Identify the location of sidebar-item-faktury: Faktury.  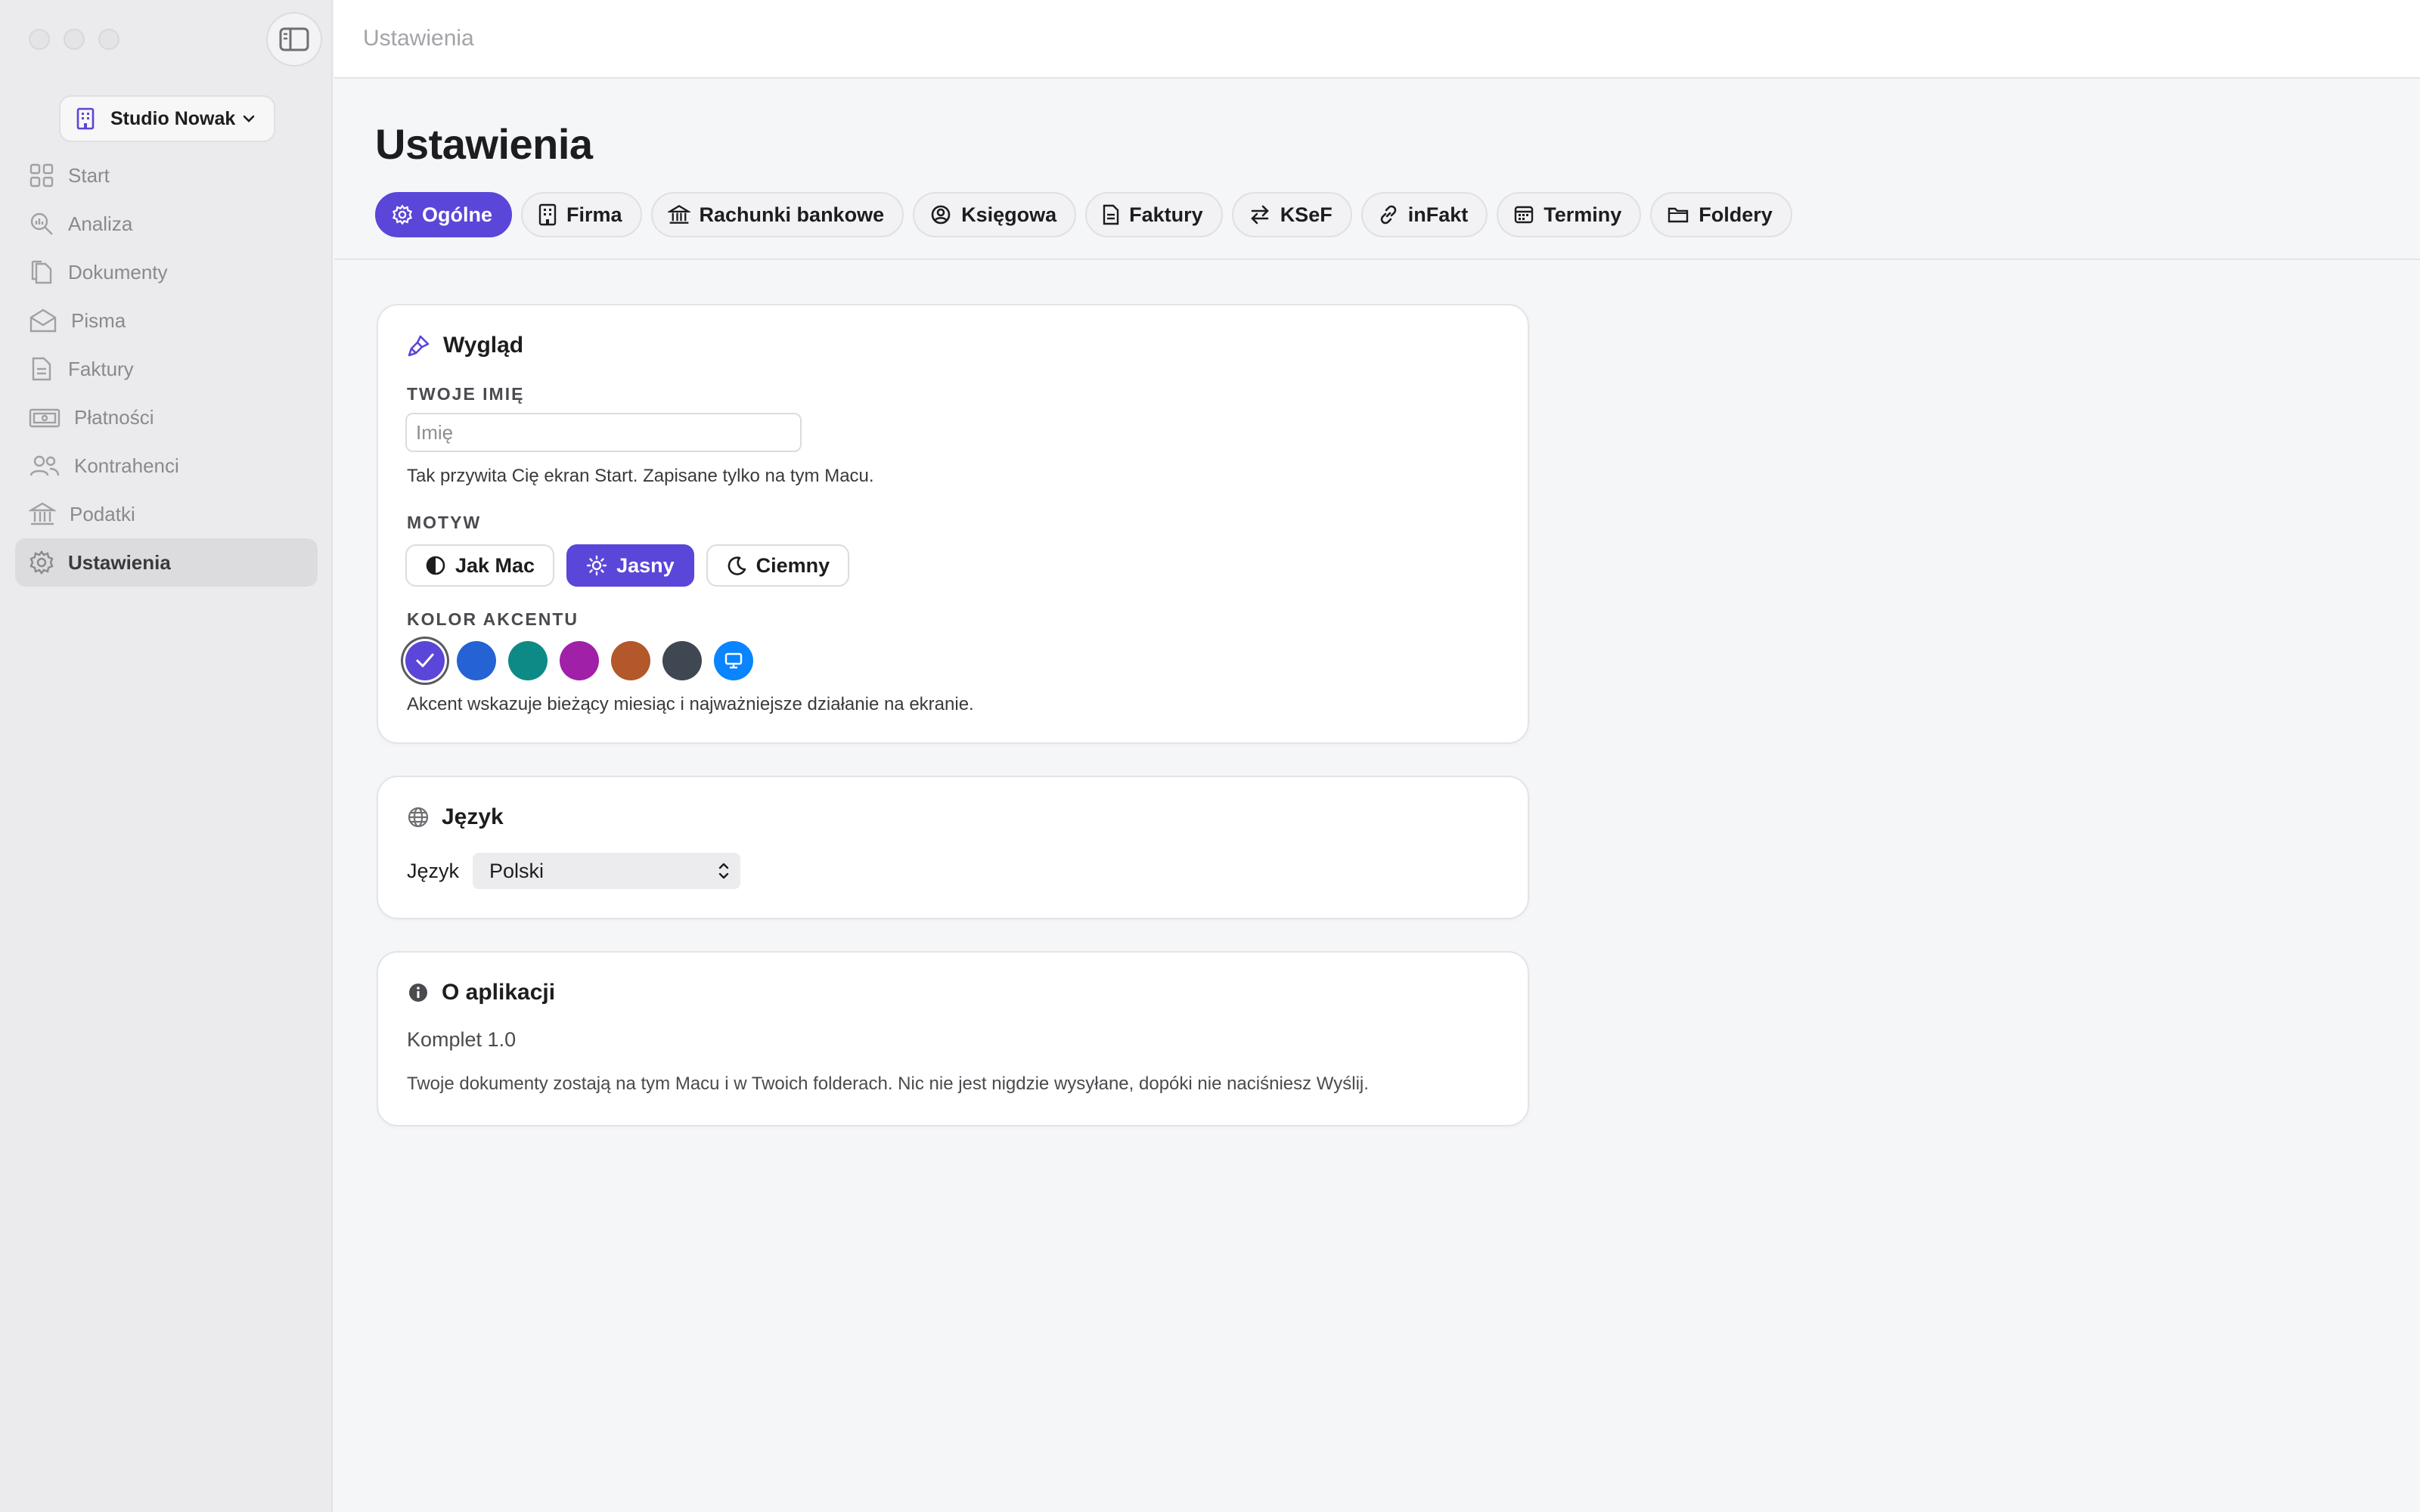
(166, 369).